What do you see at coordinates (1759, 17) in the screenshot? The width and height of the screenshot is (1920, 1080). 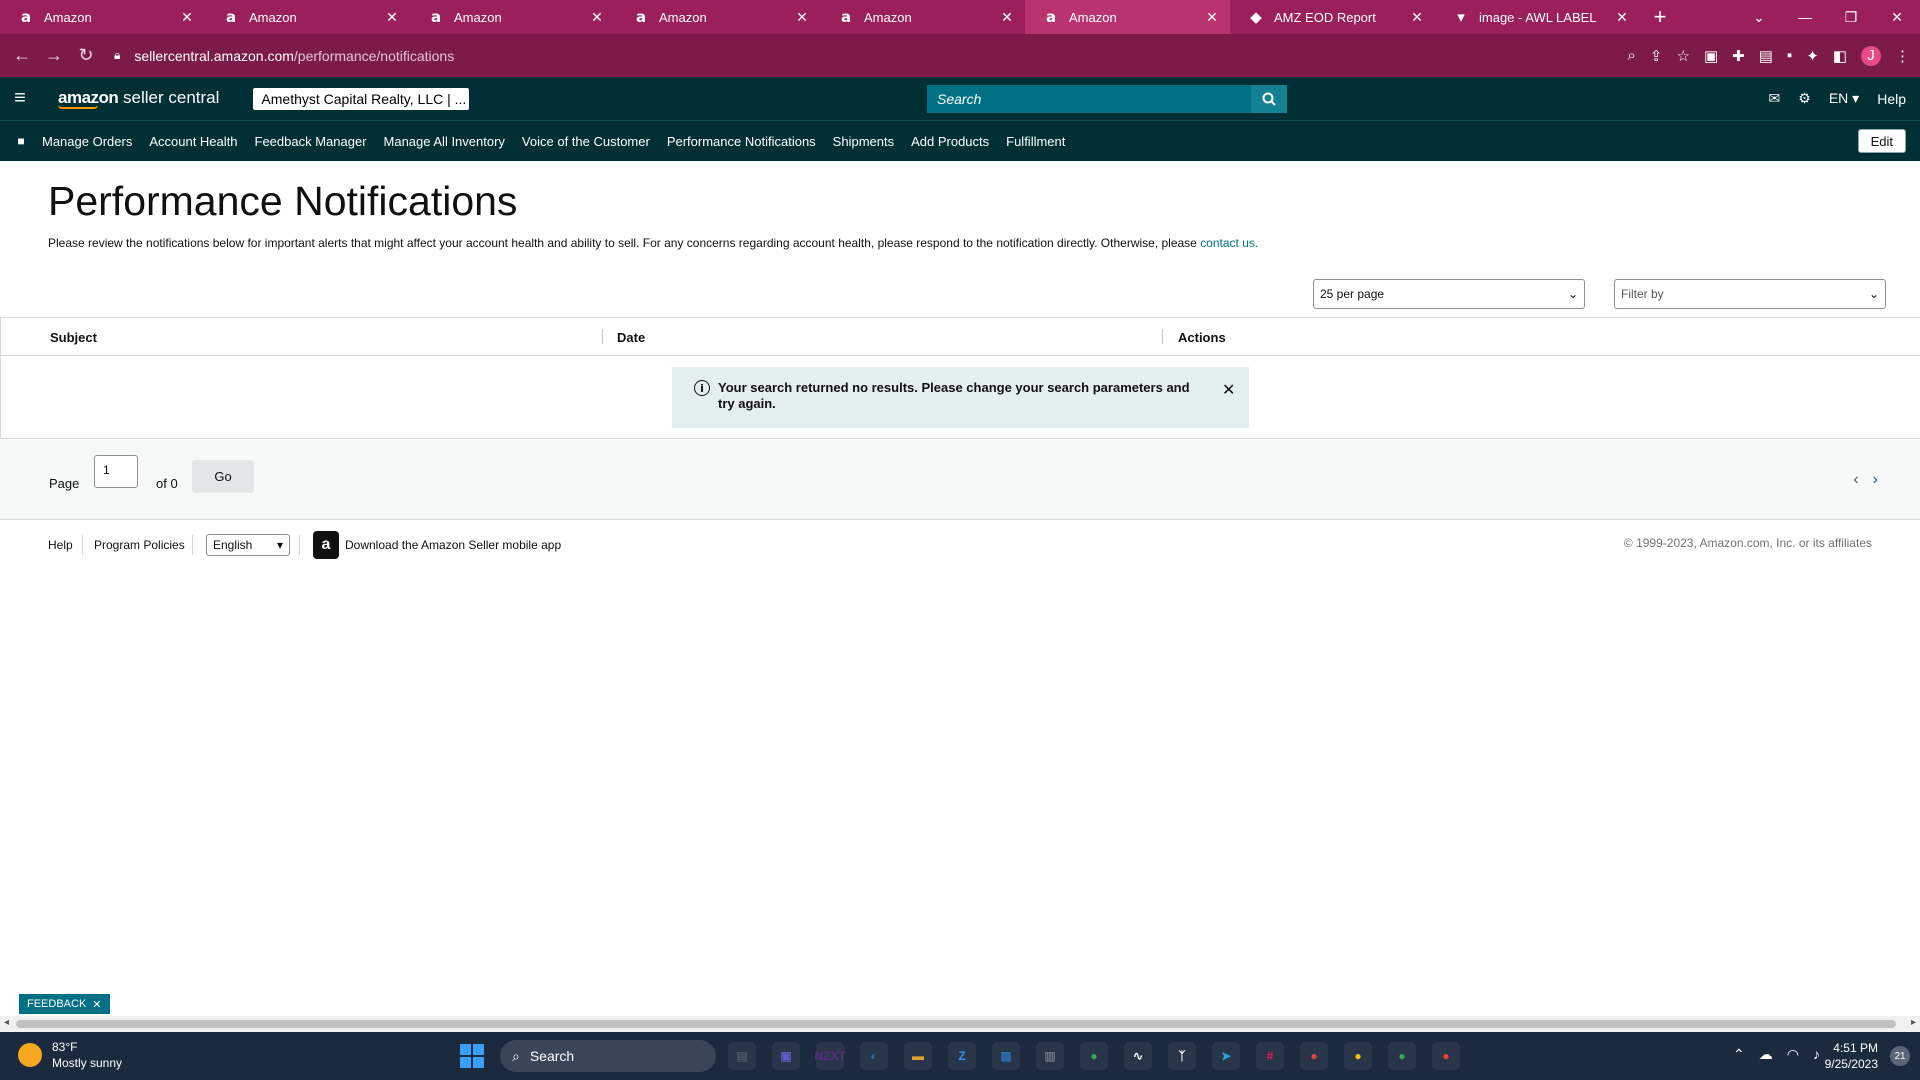 I see `tab-search-icon: ⌄` at bounding box center [1759, 17].